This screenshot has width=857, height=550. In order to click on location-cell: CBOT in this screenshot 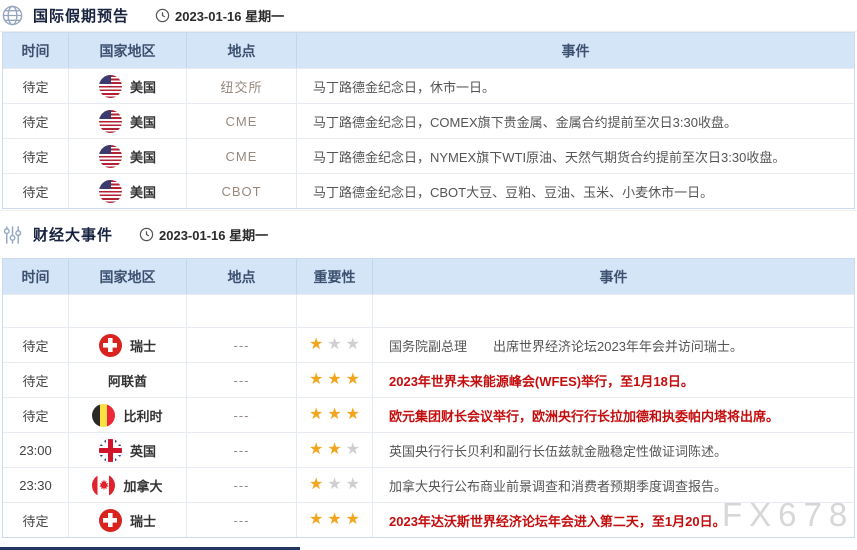, I will do `click(242, 191)`.